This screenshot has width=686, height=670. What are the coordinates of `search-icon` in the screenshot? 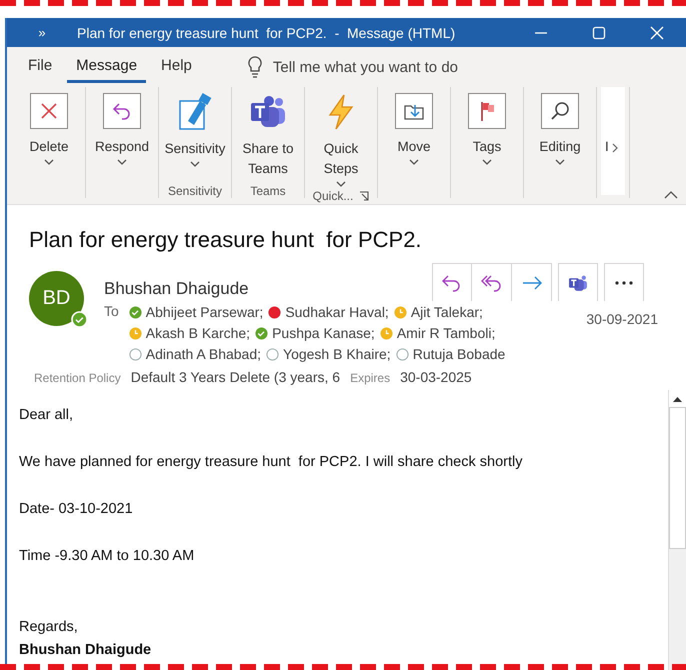 It's located at (560, 111).